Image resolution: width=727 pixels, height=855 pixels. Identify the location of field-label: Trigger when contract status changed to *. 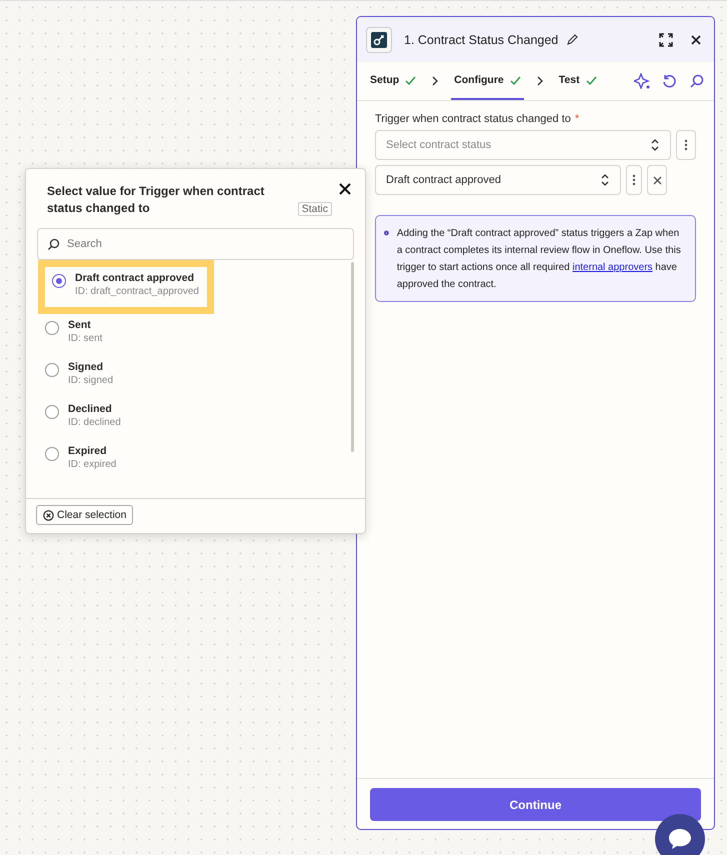
(477, 119).